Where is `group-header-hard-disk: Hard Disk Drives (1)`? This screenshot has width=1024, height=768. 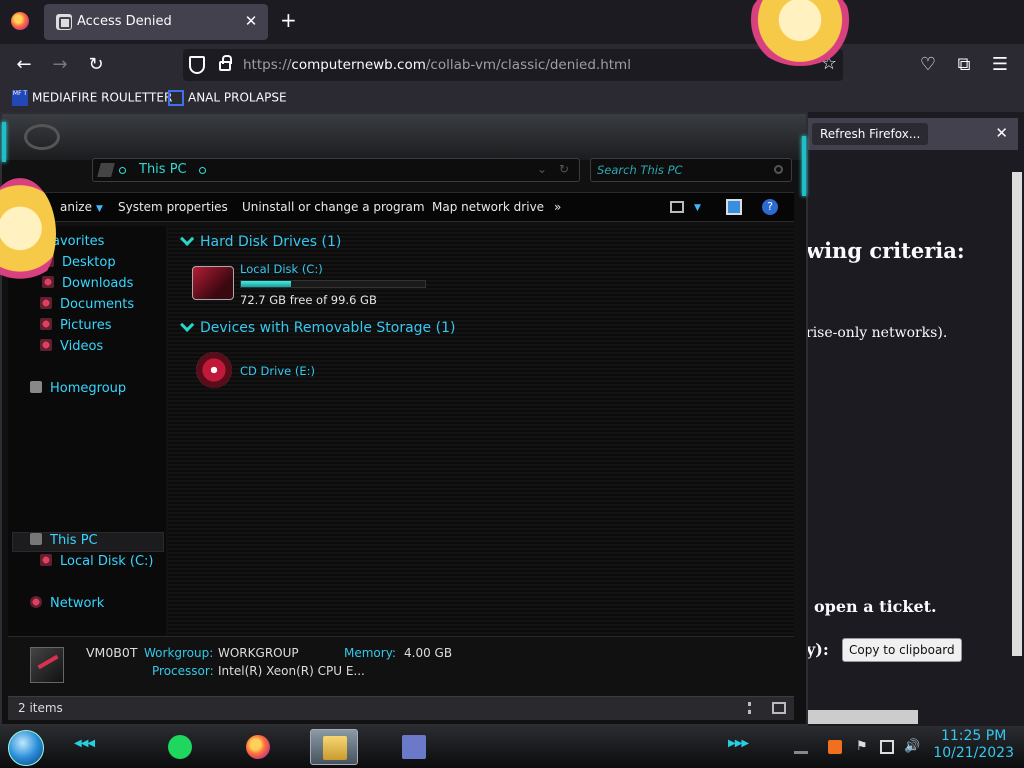
group-header-hard-disk: Hard Disk Drives (1) is located at coordinates (260, 240).